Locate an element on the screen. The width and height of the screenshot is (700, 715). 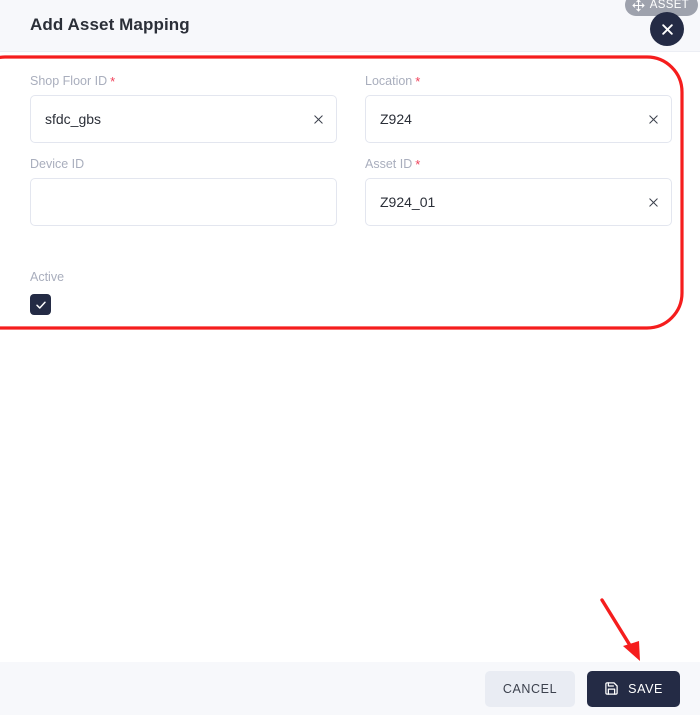
clear-shop-floor-id-button is located at coordinates (318, 119).